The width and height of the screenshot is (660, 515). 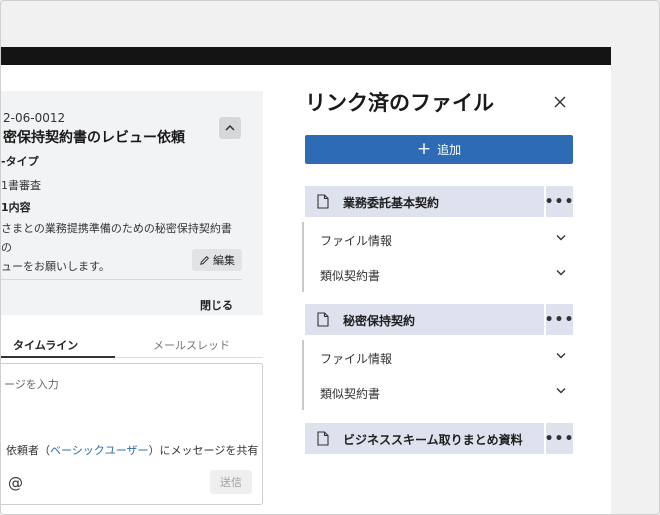 I want to click on share-user-link: ベーシックユーザー, so click(x=99, y=450).